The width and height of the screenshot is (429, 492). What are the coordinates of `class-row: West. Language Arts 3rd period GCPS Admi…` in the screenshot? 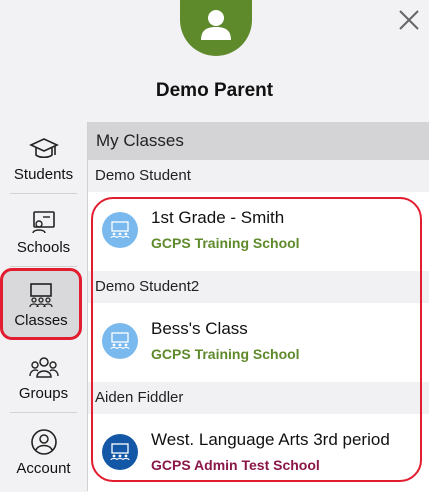 It's located at (258, 453).